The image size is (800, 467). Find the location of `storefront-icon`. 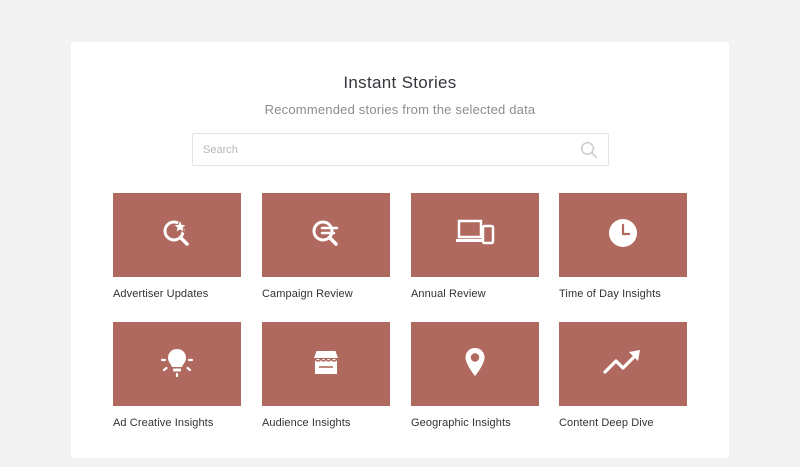

storefront-icon is located at coordinates (326, 364).